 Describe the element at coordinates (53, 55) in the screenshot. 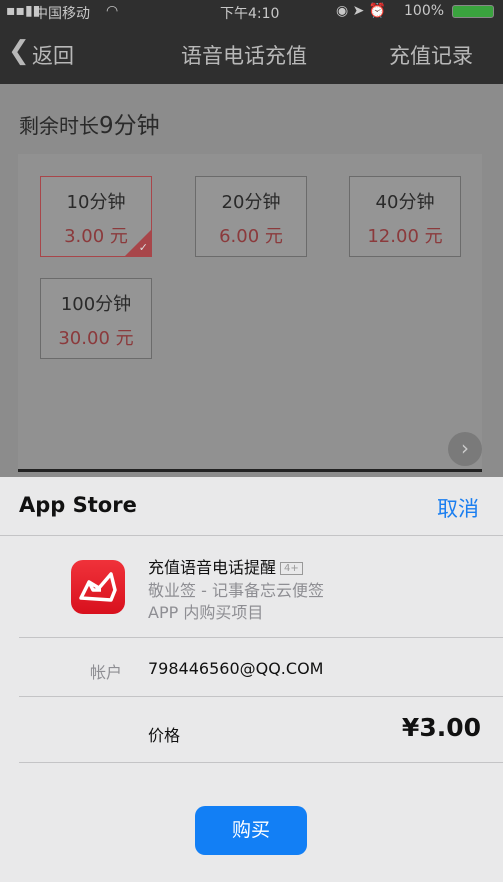

I see `back-button: 返回` at that location.